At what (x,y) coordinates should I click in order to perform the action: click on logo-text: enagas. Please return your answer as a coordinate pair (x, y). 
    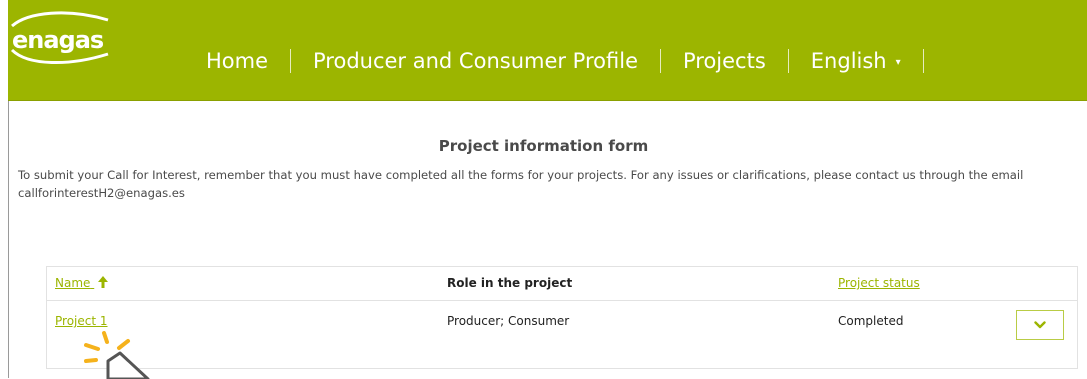
    Looking at the image, I should click on (58, 40).